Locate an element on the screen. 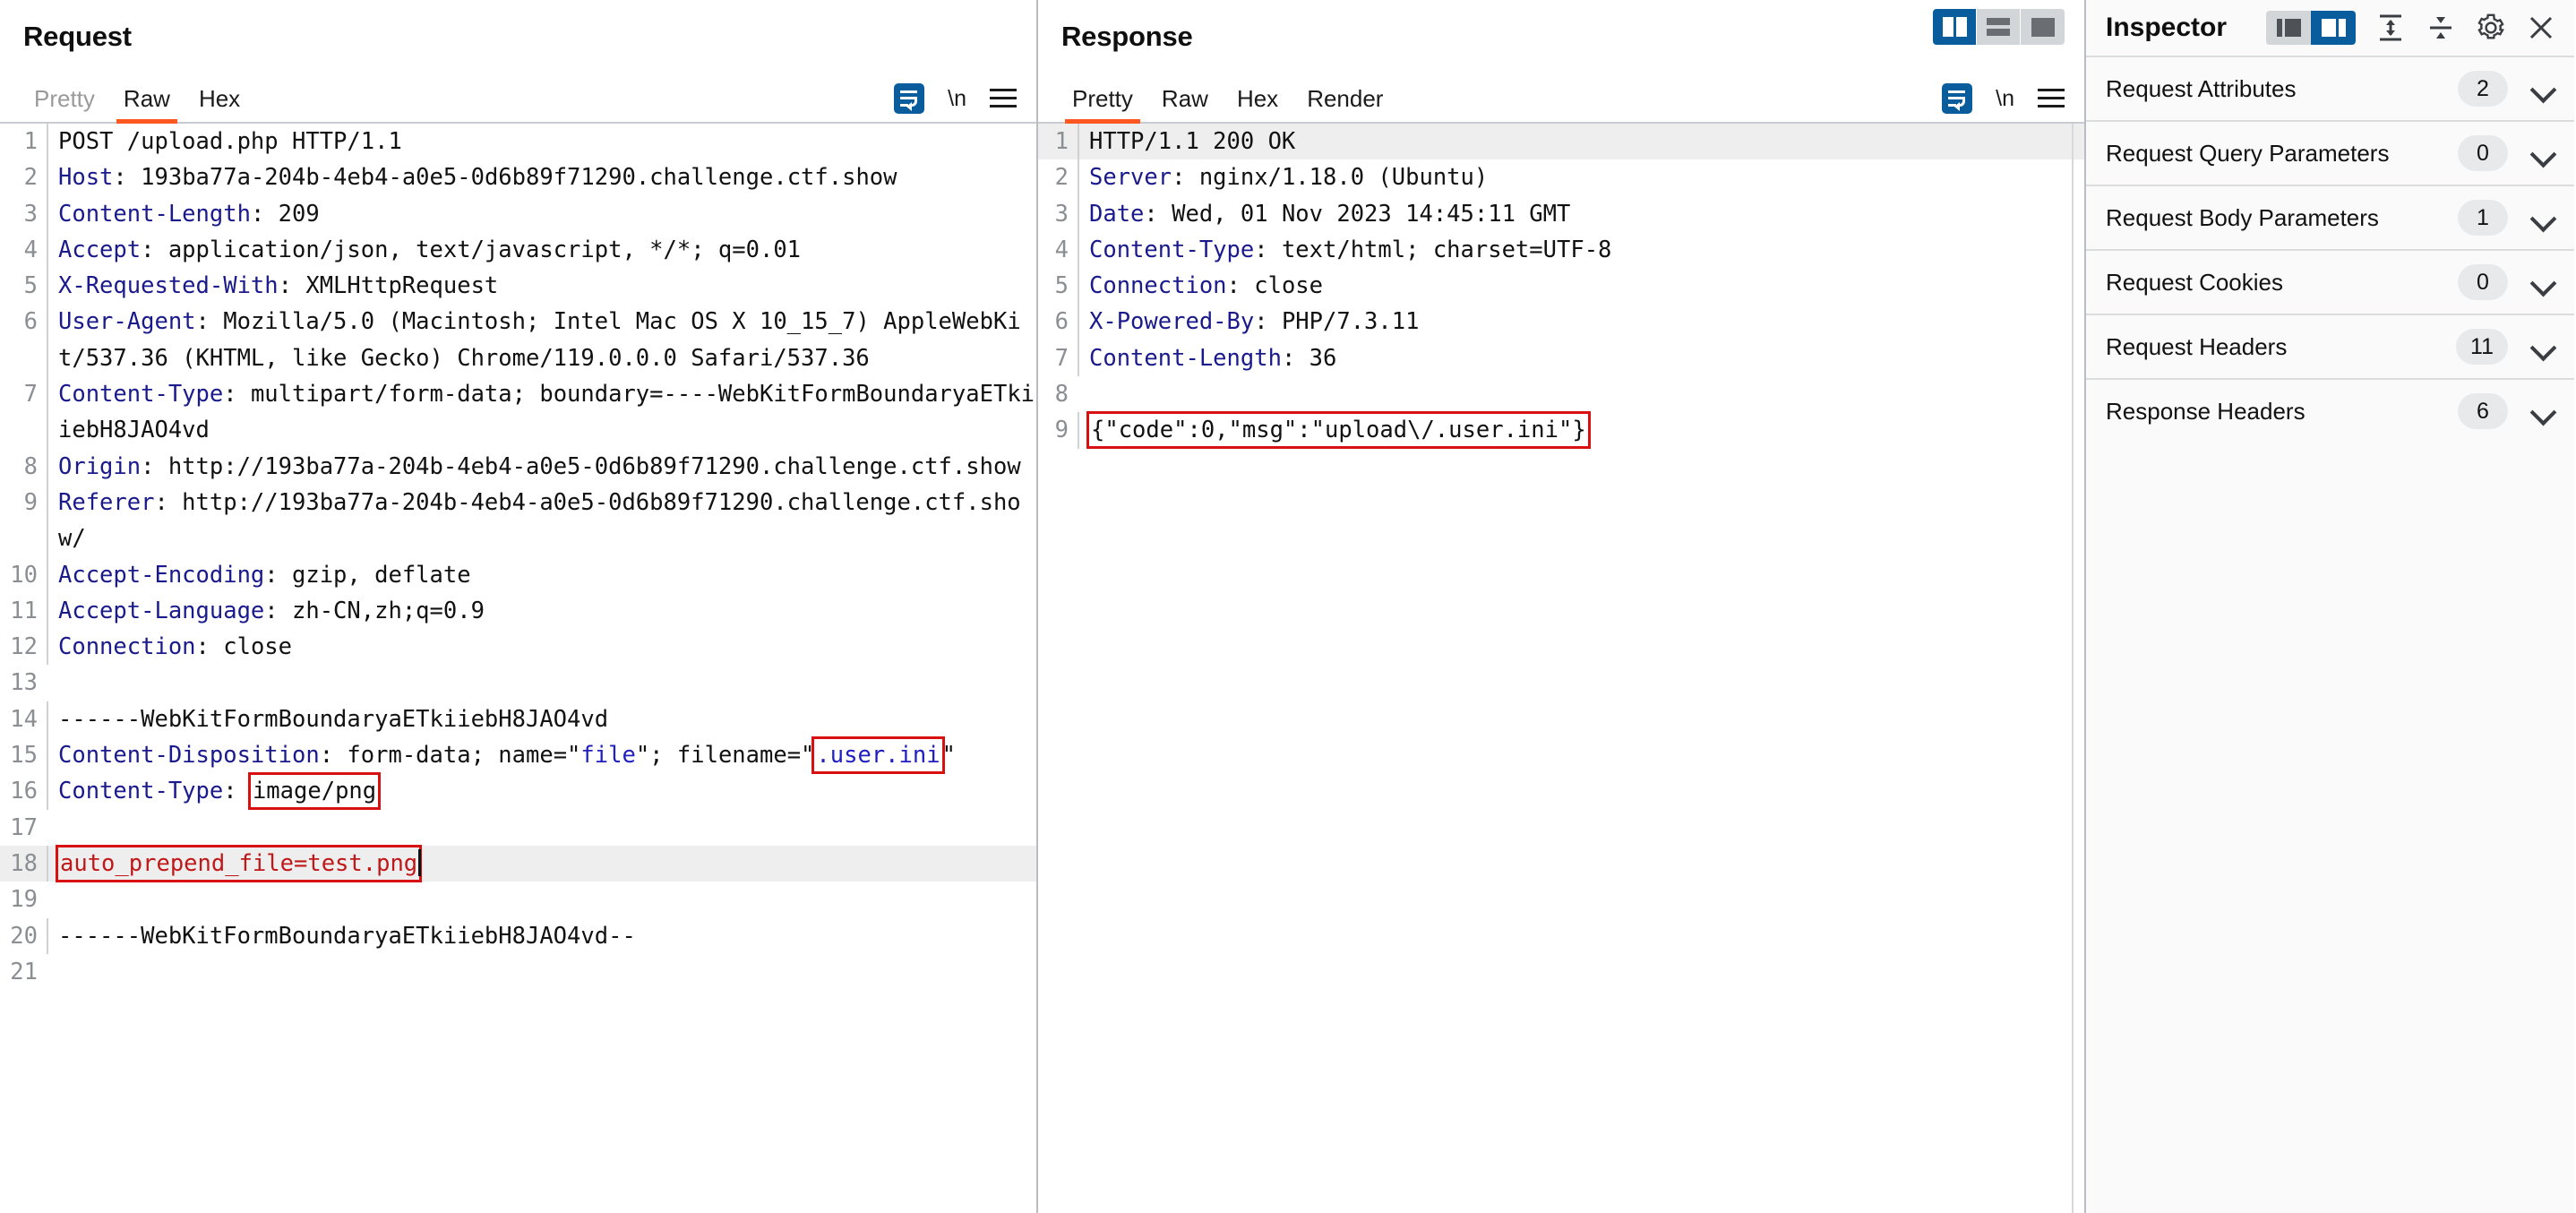 The width and height of the screenshot is (2576, 1213). line-number: 10 is located at coordinates (24, 575).